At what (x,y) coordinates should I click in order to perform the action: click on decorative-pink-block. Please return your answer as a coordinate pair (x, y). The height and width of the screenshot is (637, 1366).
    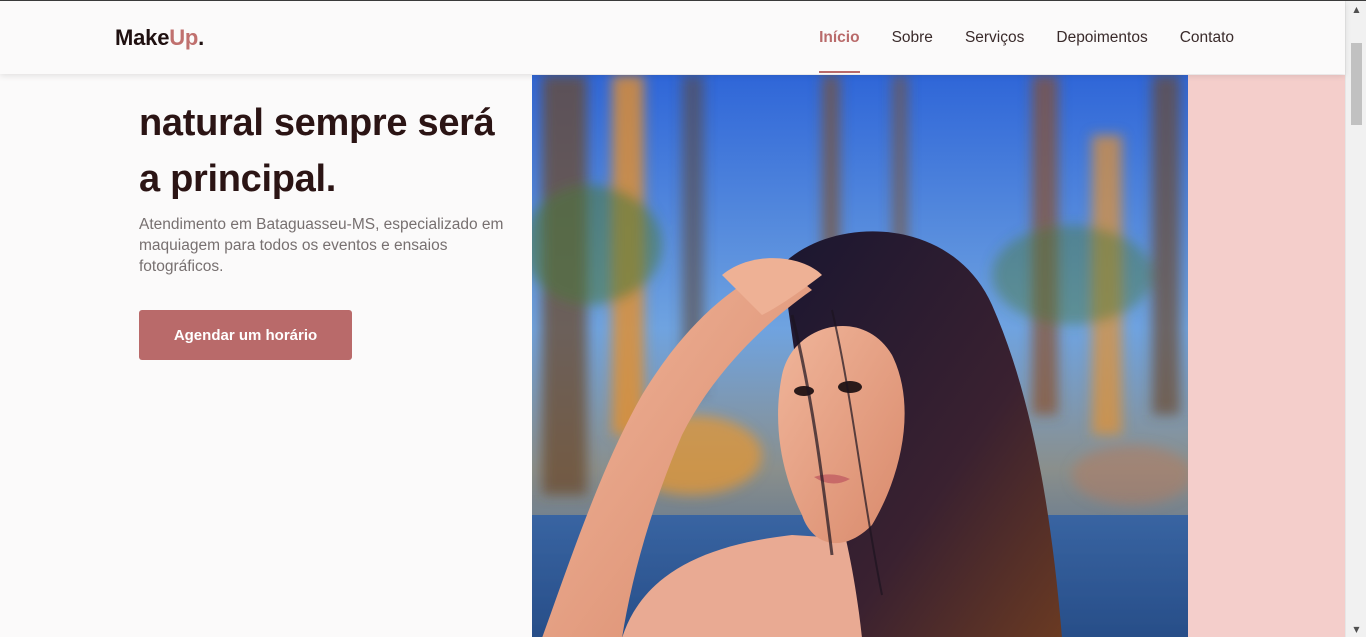
    Looking at the image, I should click on (1266, 356).